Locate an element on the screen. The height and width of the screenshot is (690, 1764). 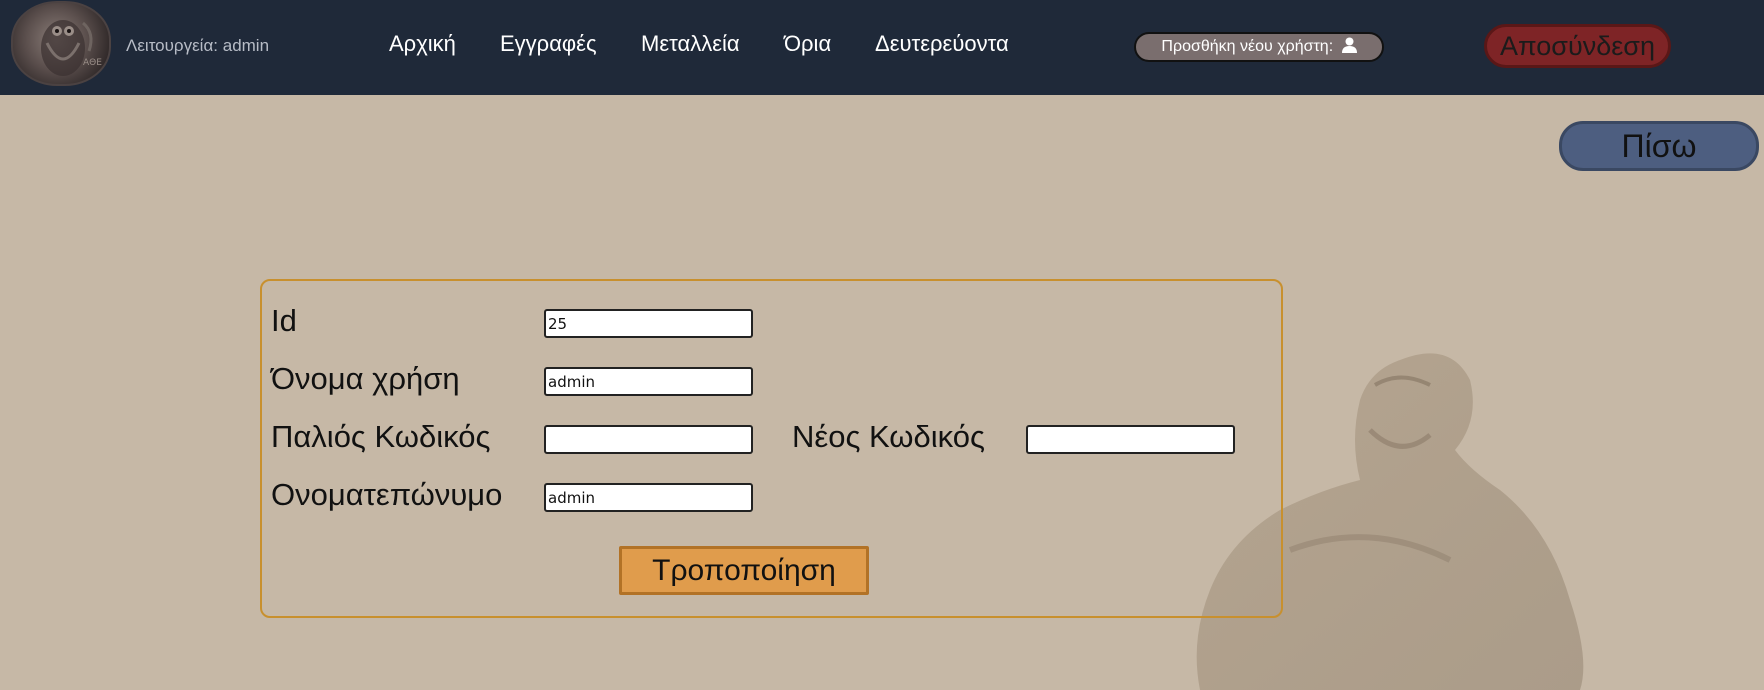
add-user-button: Προσθήκη νέου χρήστη: is located at coordinates (1259, 47).